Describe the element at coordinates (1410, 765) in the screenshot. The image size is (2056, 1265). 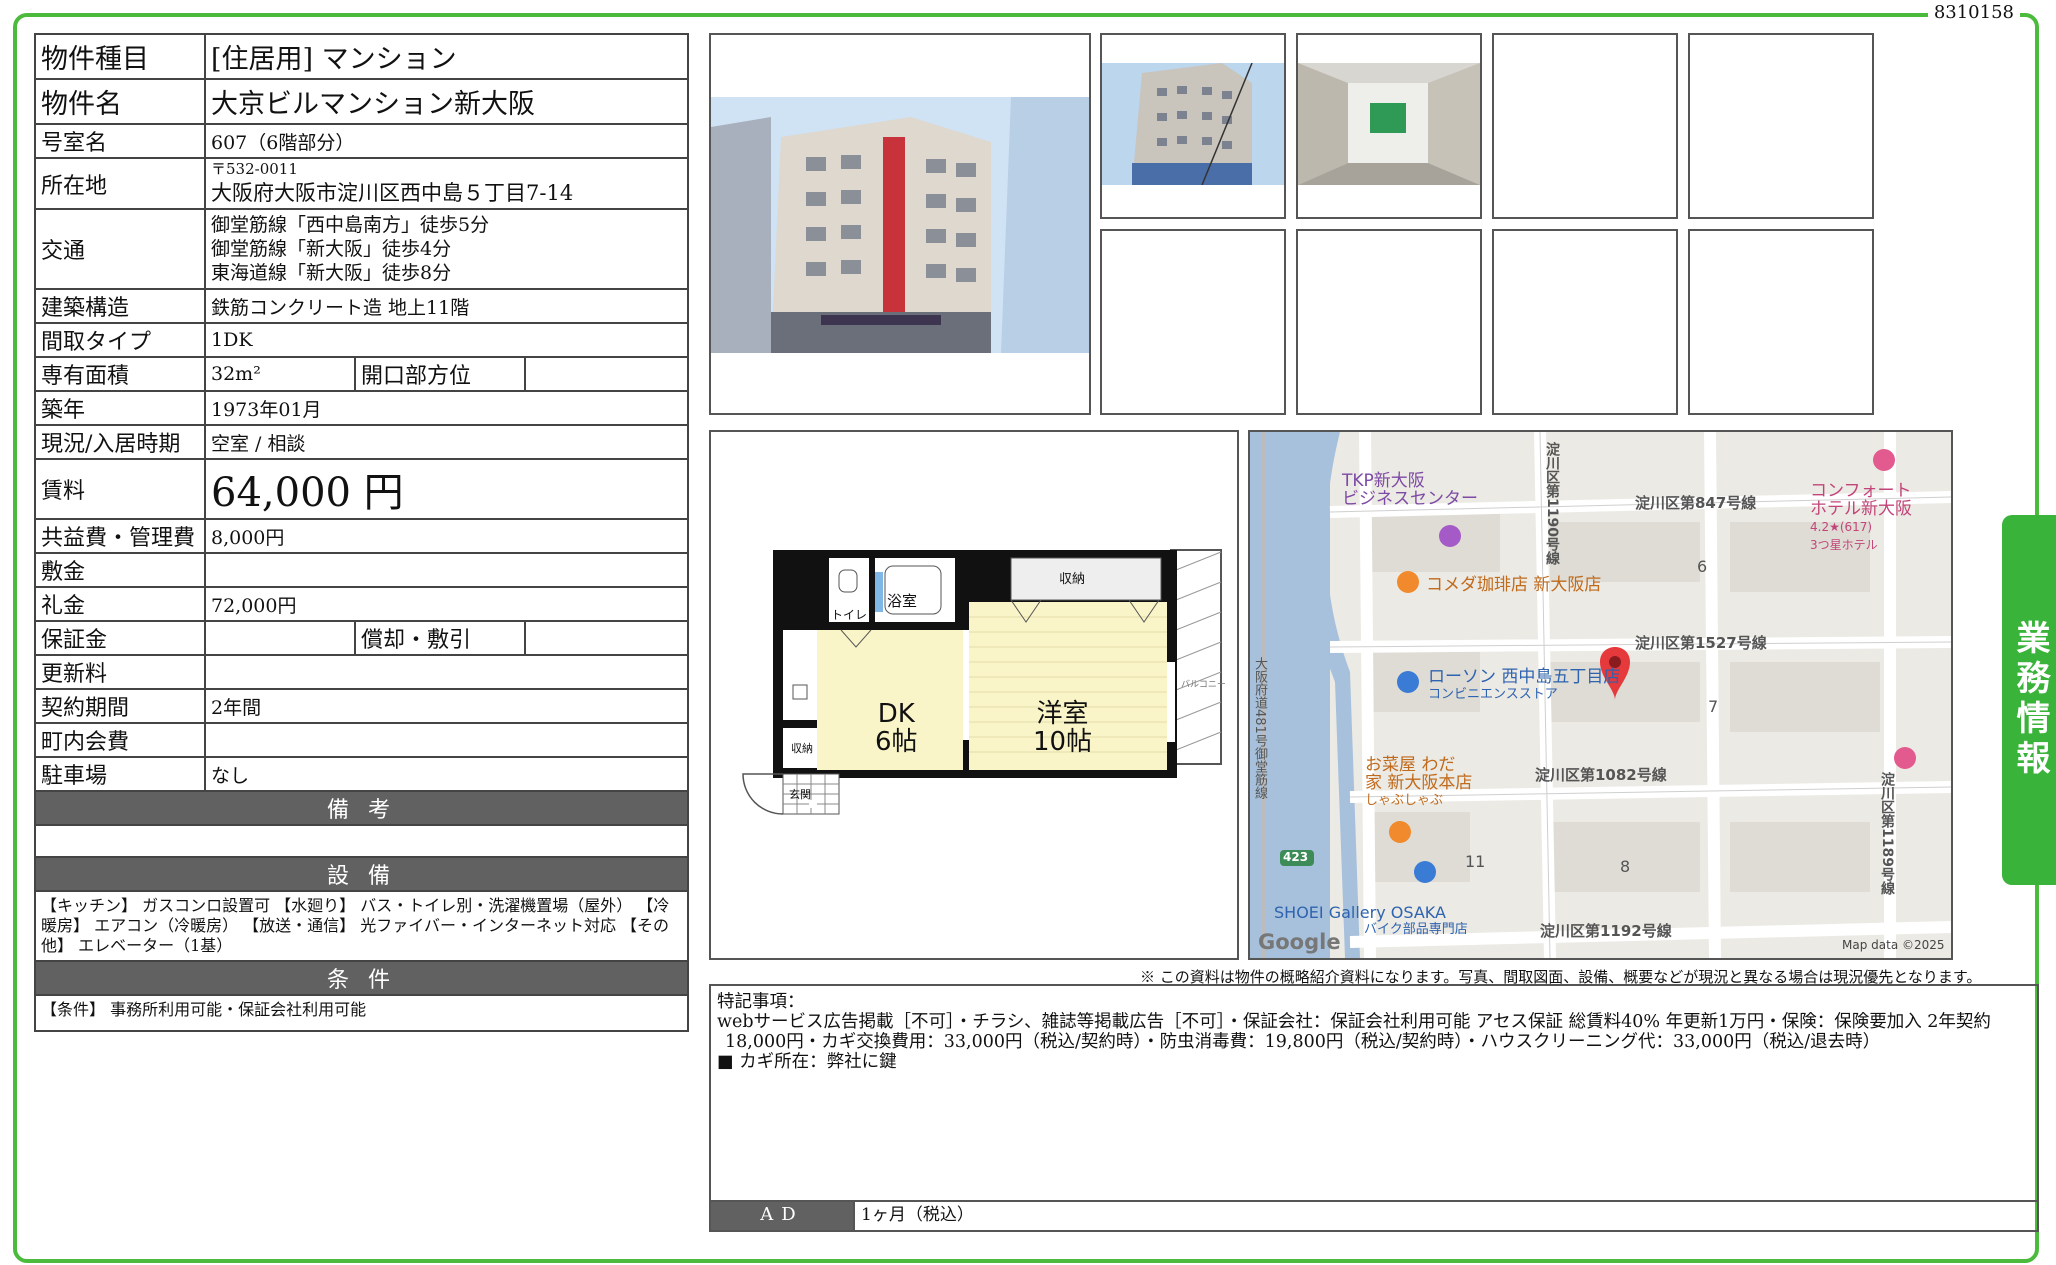
I see `osouzai-name: お菜屋 わだ` at that location.